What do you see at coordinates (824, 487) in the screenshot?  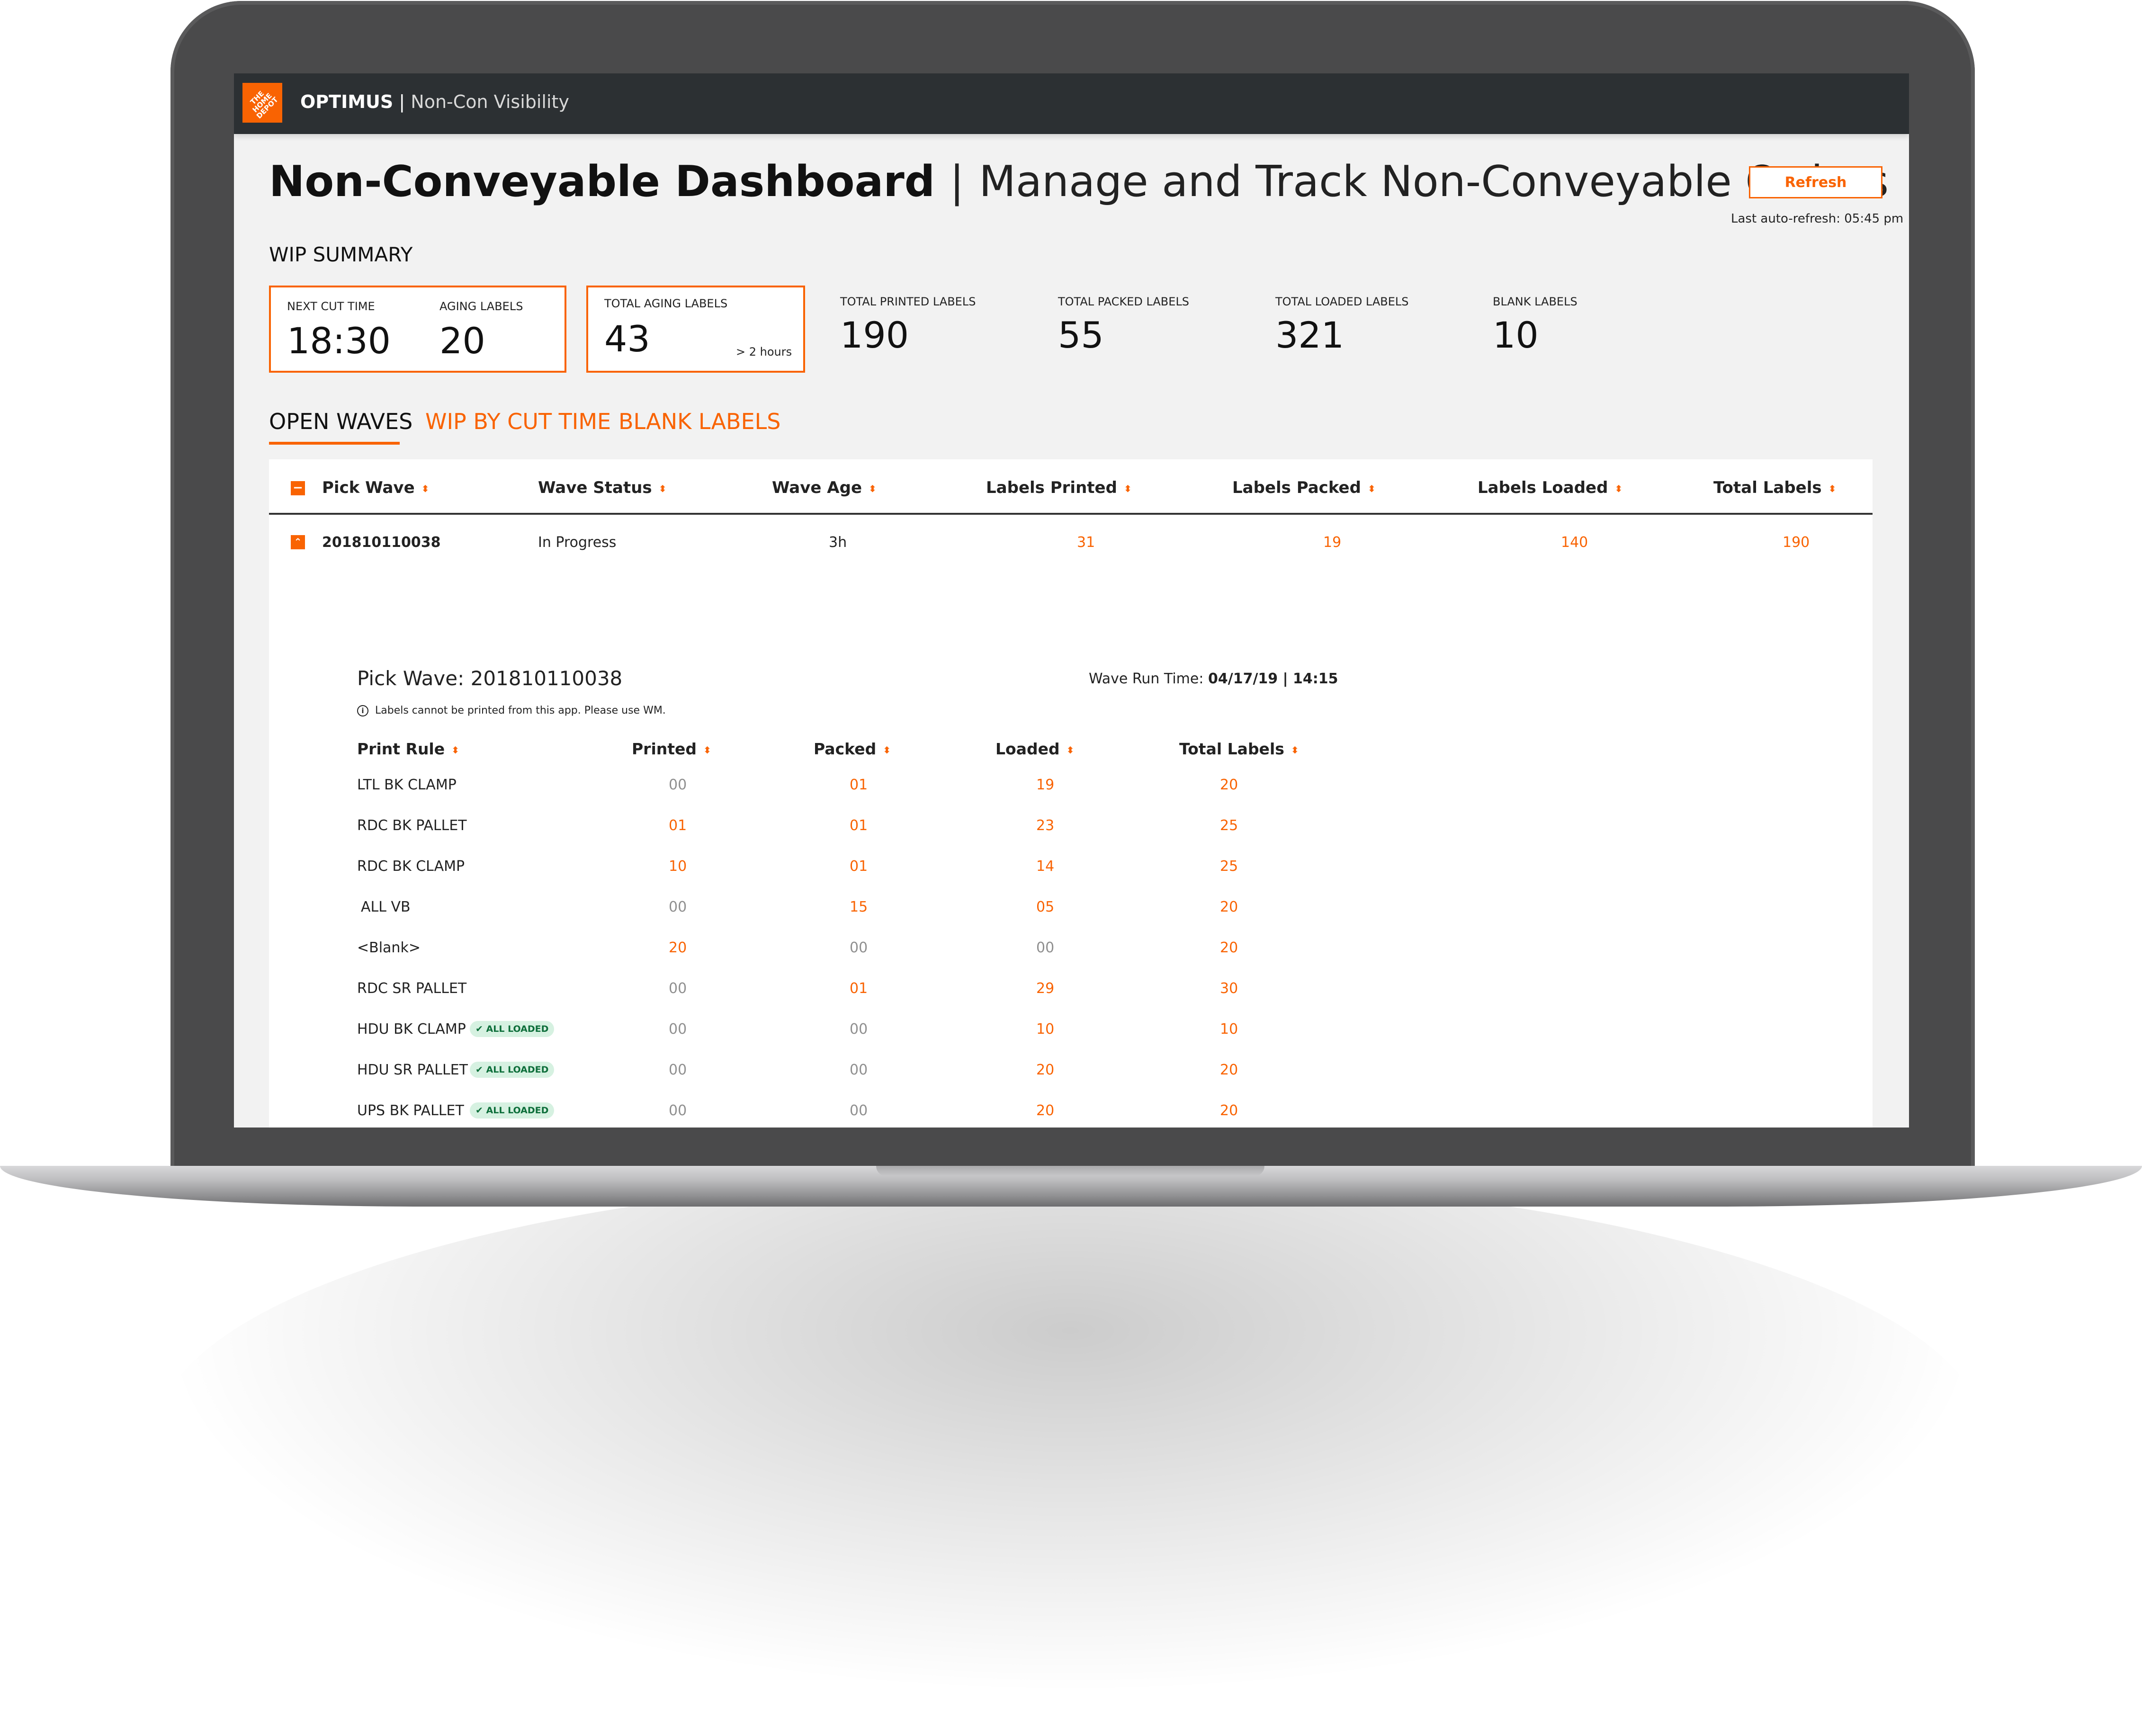 I see `col-header-wave-age: Wave Age ⬍` at bounding box center [824, 487].